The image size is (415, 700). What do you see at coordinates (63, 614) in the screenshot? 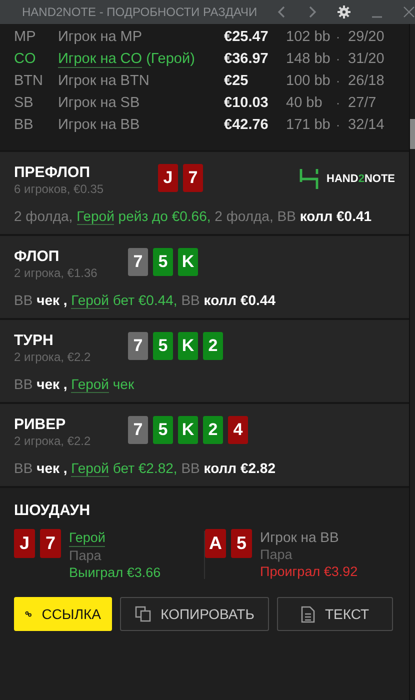
I see `link-button: ССЫЛКА` at bounding box center [63, 614].